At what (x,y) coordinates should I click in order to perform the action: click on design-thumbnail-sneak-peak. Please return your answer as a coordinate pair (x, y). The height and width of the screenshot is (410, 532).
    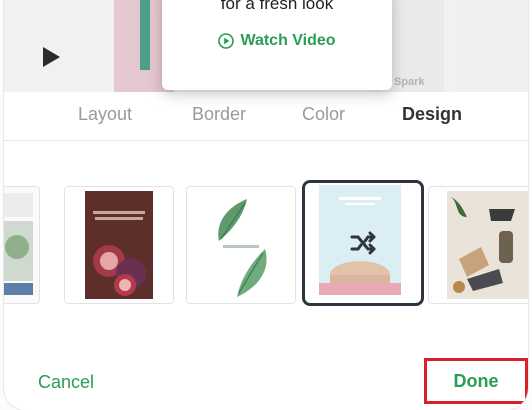
    Looking at the image, I should click on (119, 245).